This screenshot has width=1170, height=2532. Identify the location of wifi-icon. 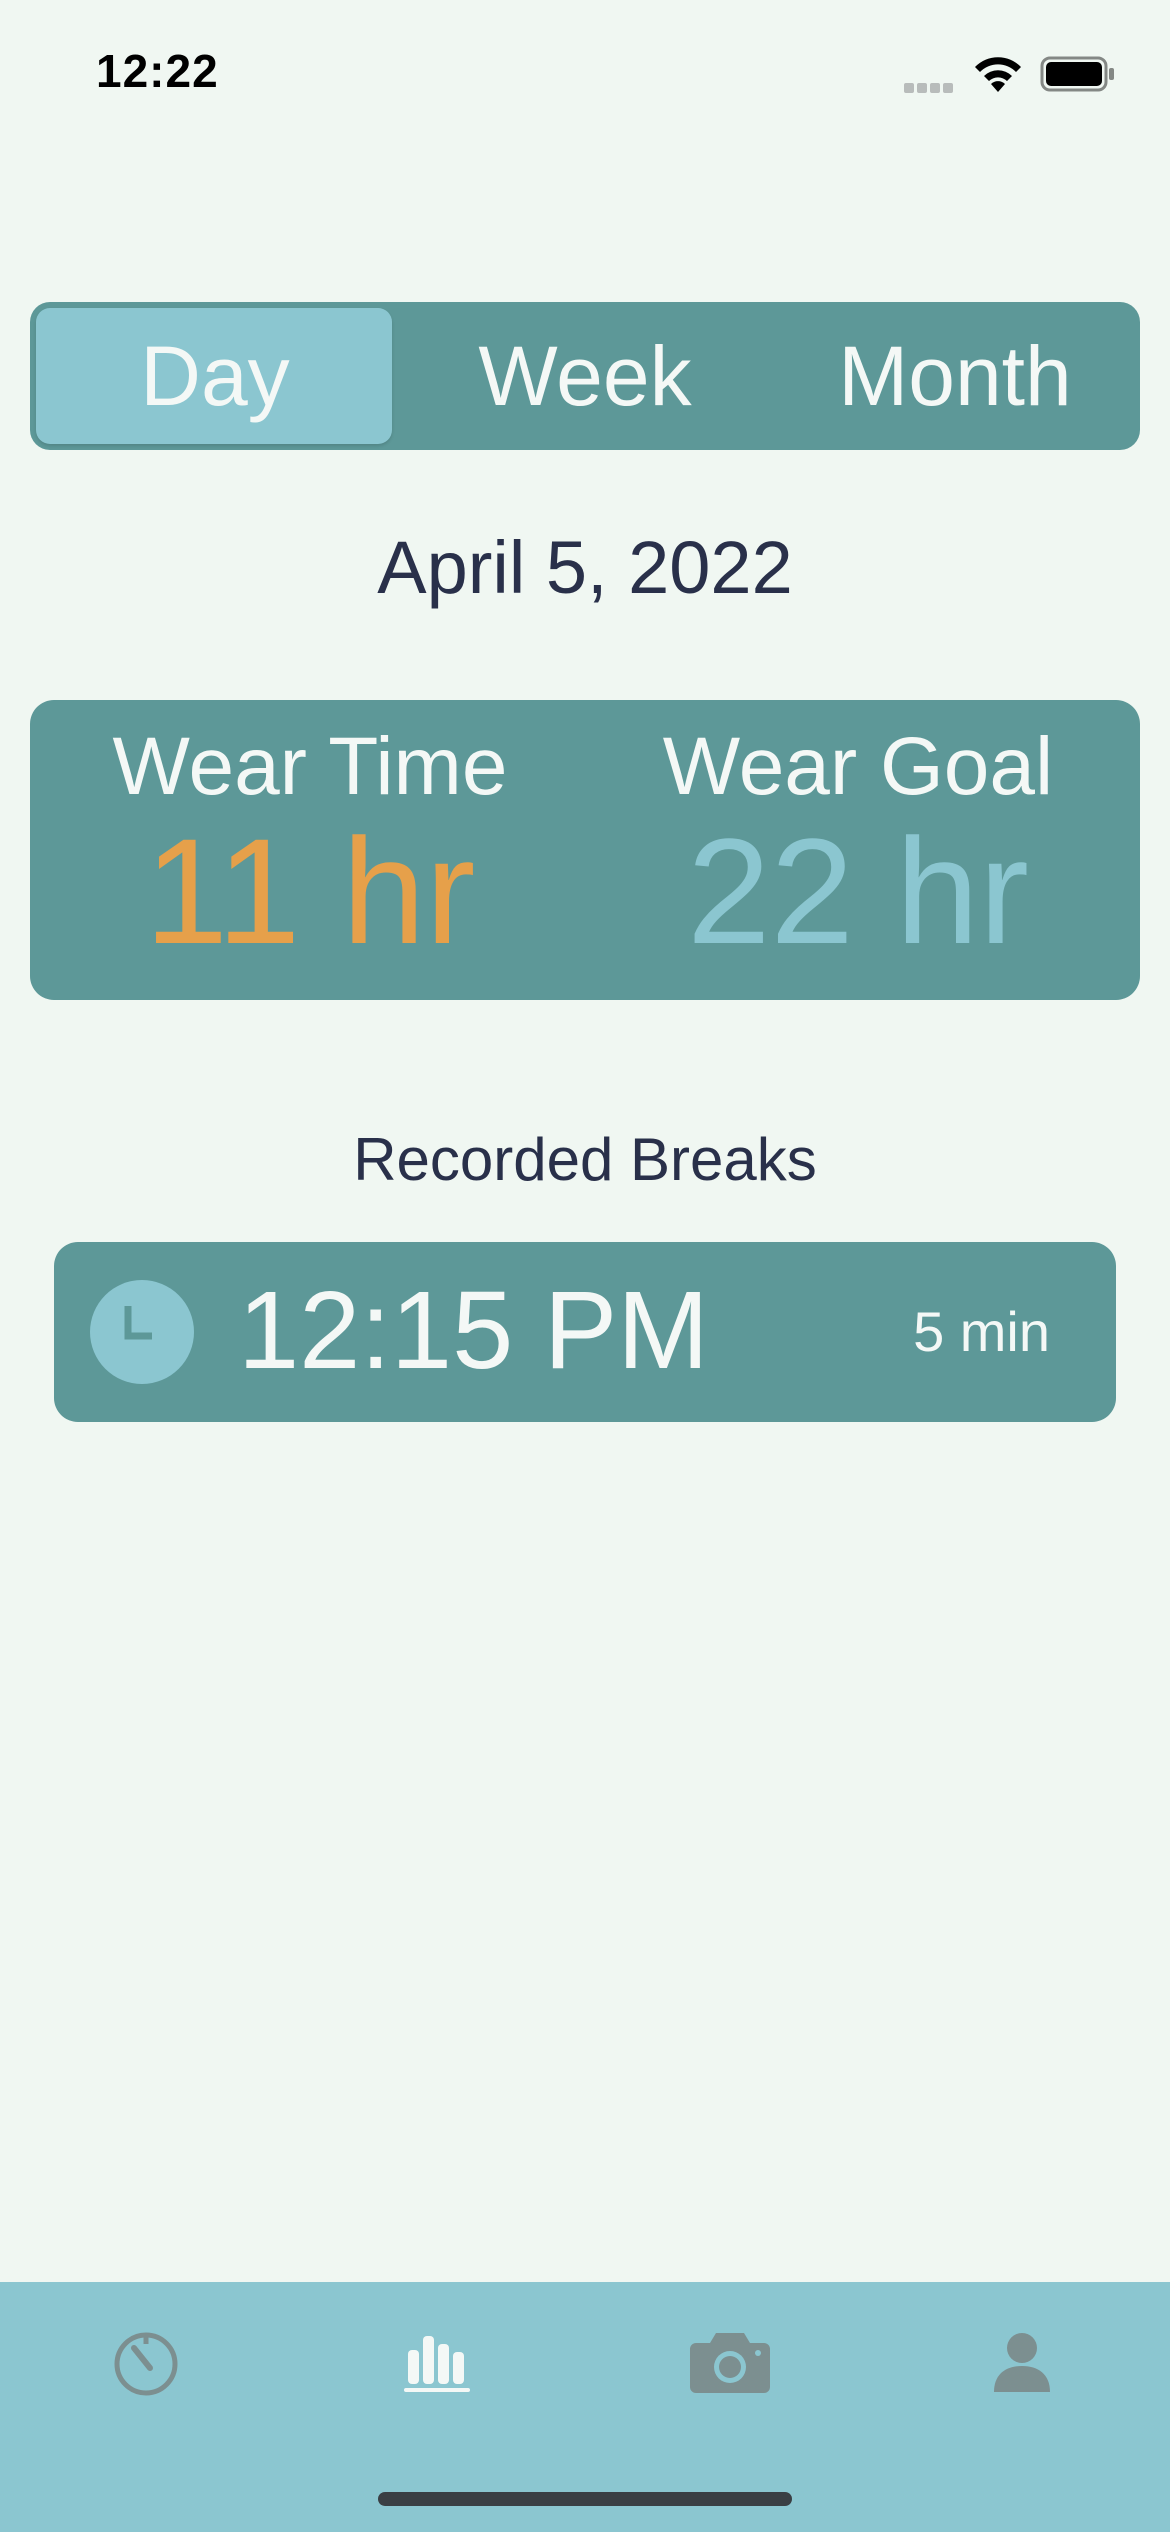
(998, 74).